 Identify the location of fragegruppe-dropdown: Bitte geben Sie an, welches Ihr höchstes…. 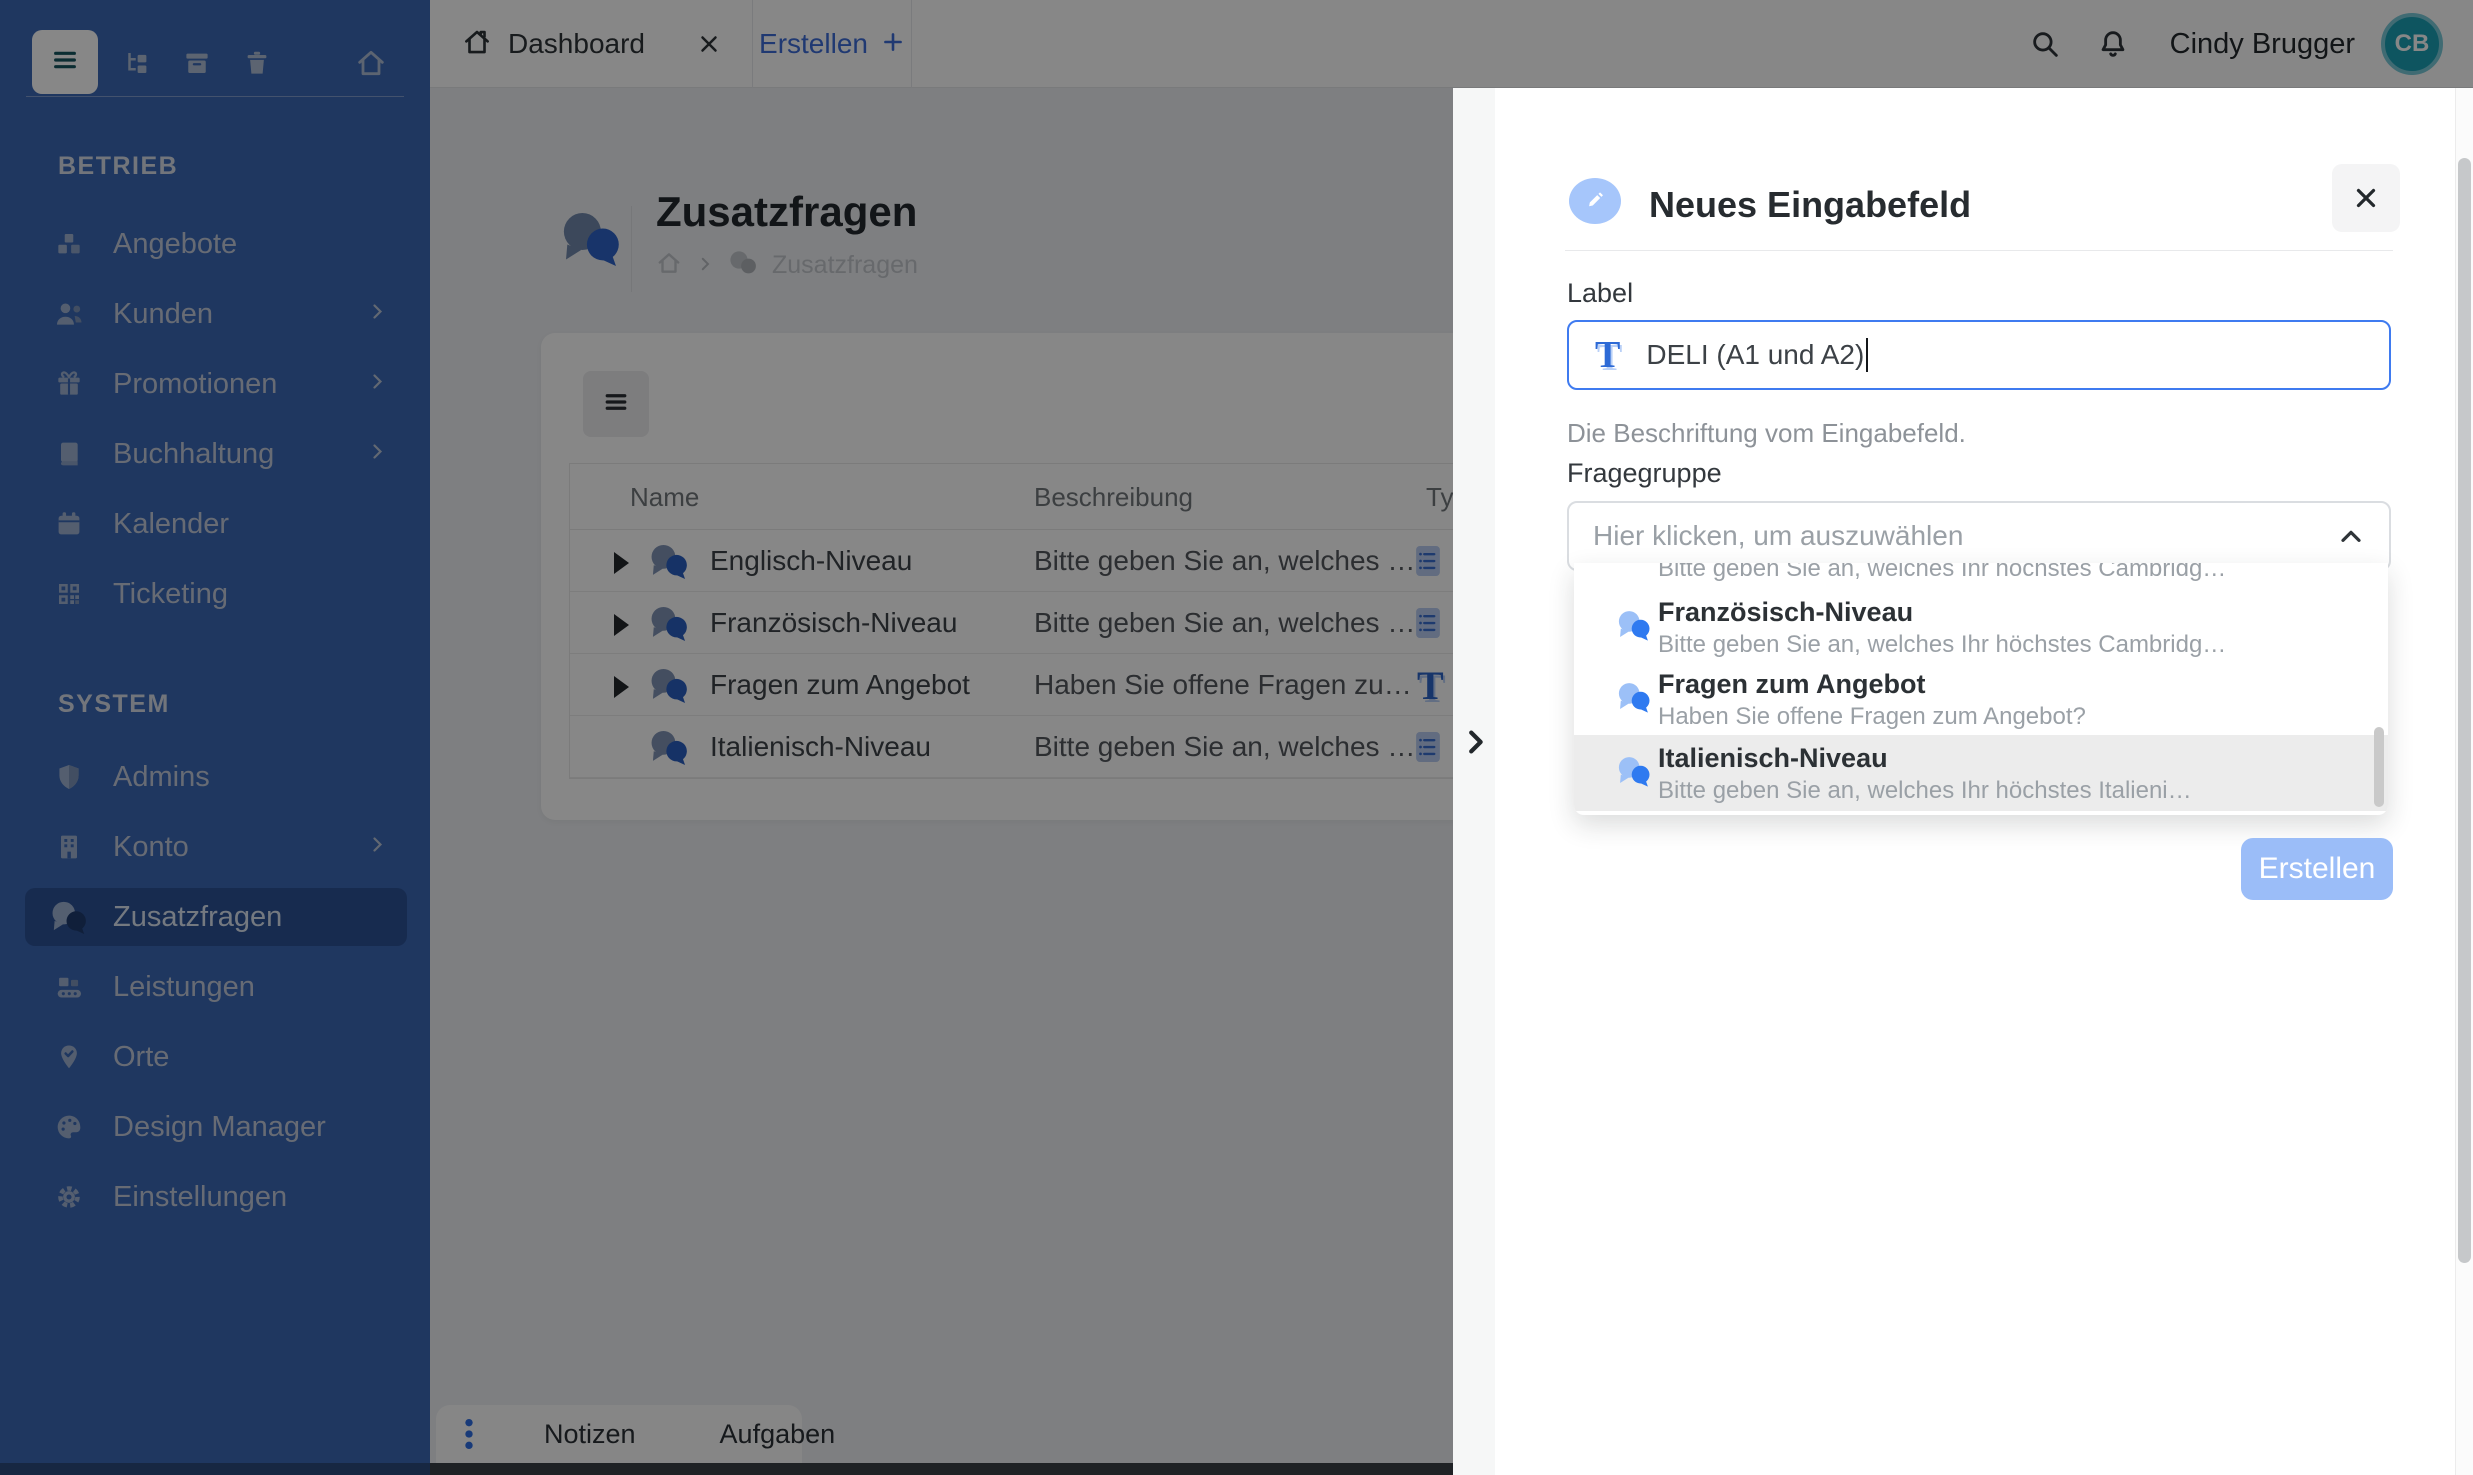
(1981, 689).